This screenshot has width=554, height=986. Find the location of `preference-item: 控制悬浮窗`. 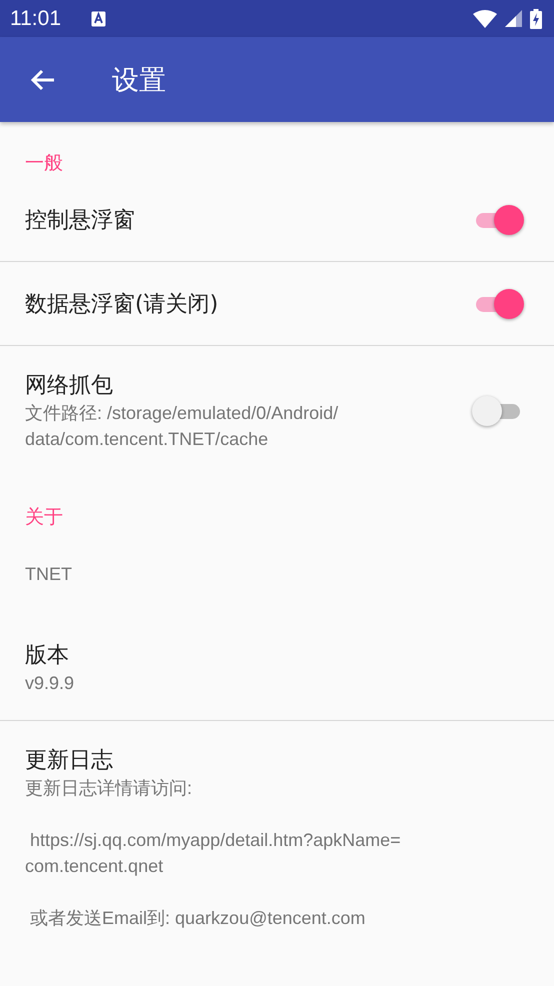

preference-item: 控制悬浮窗 is located at coordinates (277, 220).